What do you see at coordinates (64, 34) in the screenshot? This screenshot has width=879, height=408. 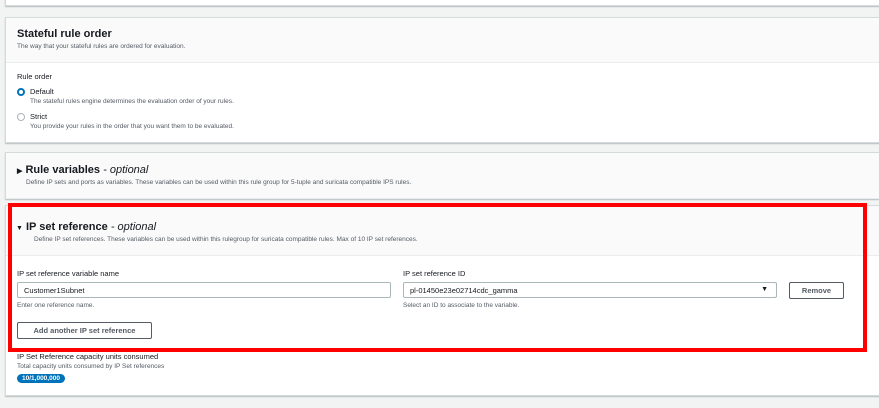 I see `stateful-title: Stateful rule order` at bounding box center [64, 34].